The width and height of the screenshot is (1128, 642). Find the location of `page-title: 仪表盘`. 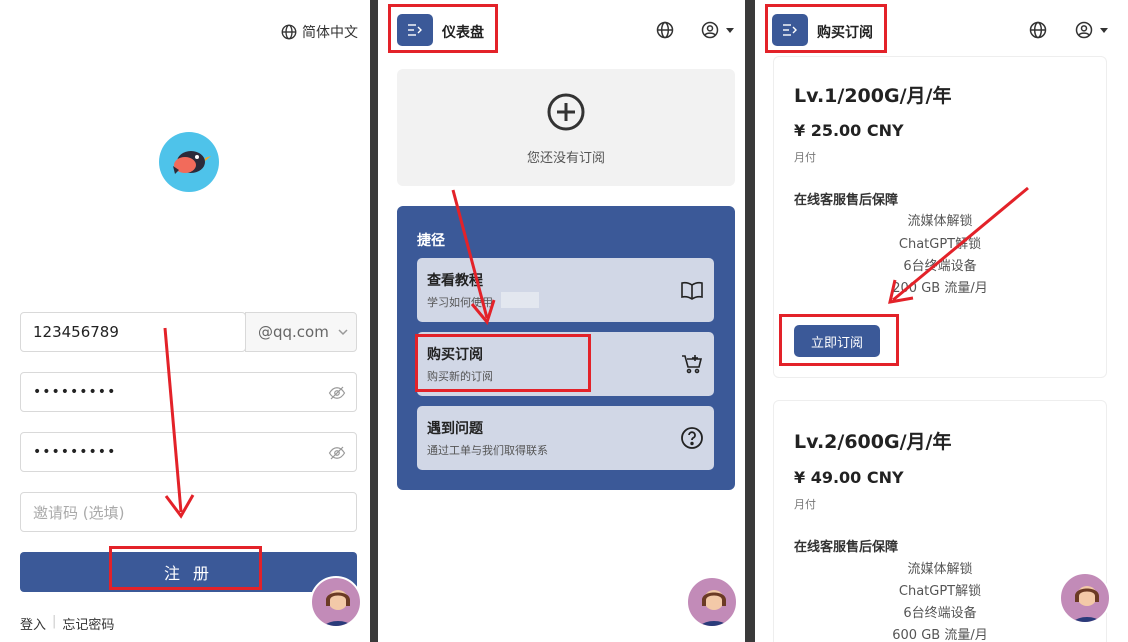

page-title: 仪表盘 is located at coordinates (463, 33).